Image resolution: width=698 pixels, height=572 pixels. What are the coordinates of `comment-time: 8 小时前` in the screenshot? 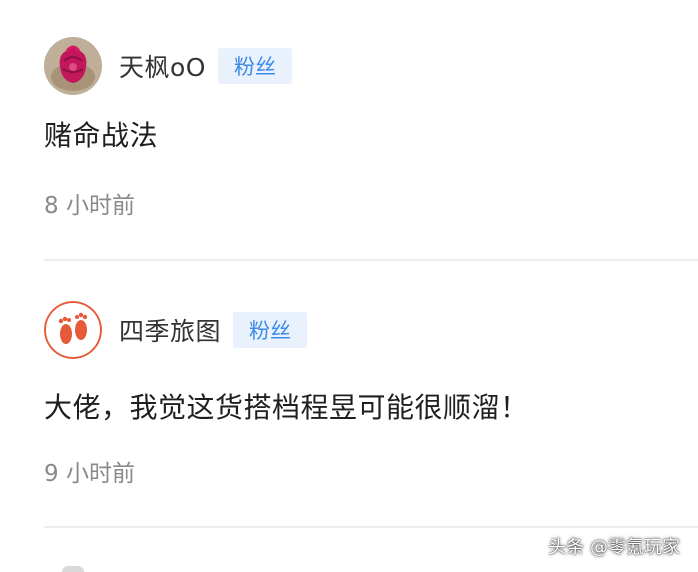 It's located at (89, 206).